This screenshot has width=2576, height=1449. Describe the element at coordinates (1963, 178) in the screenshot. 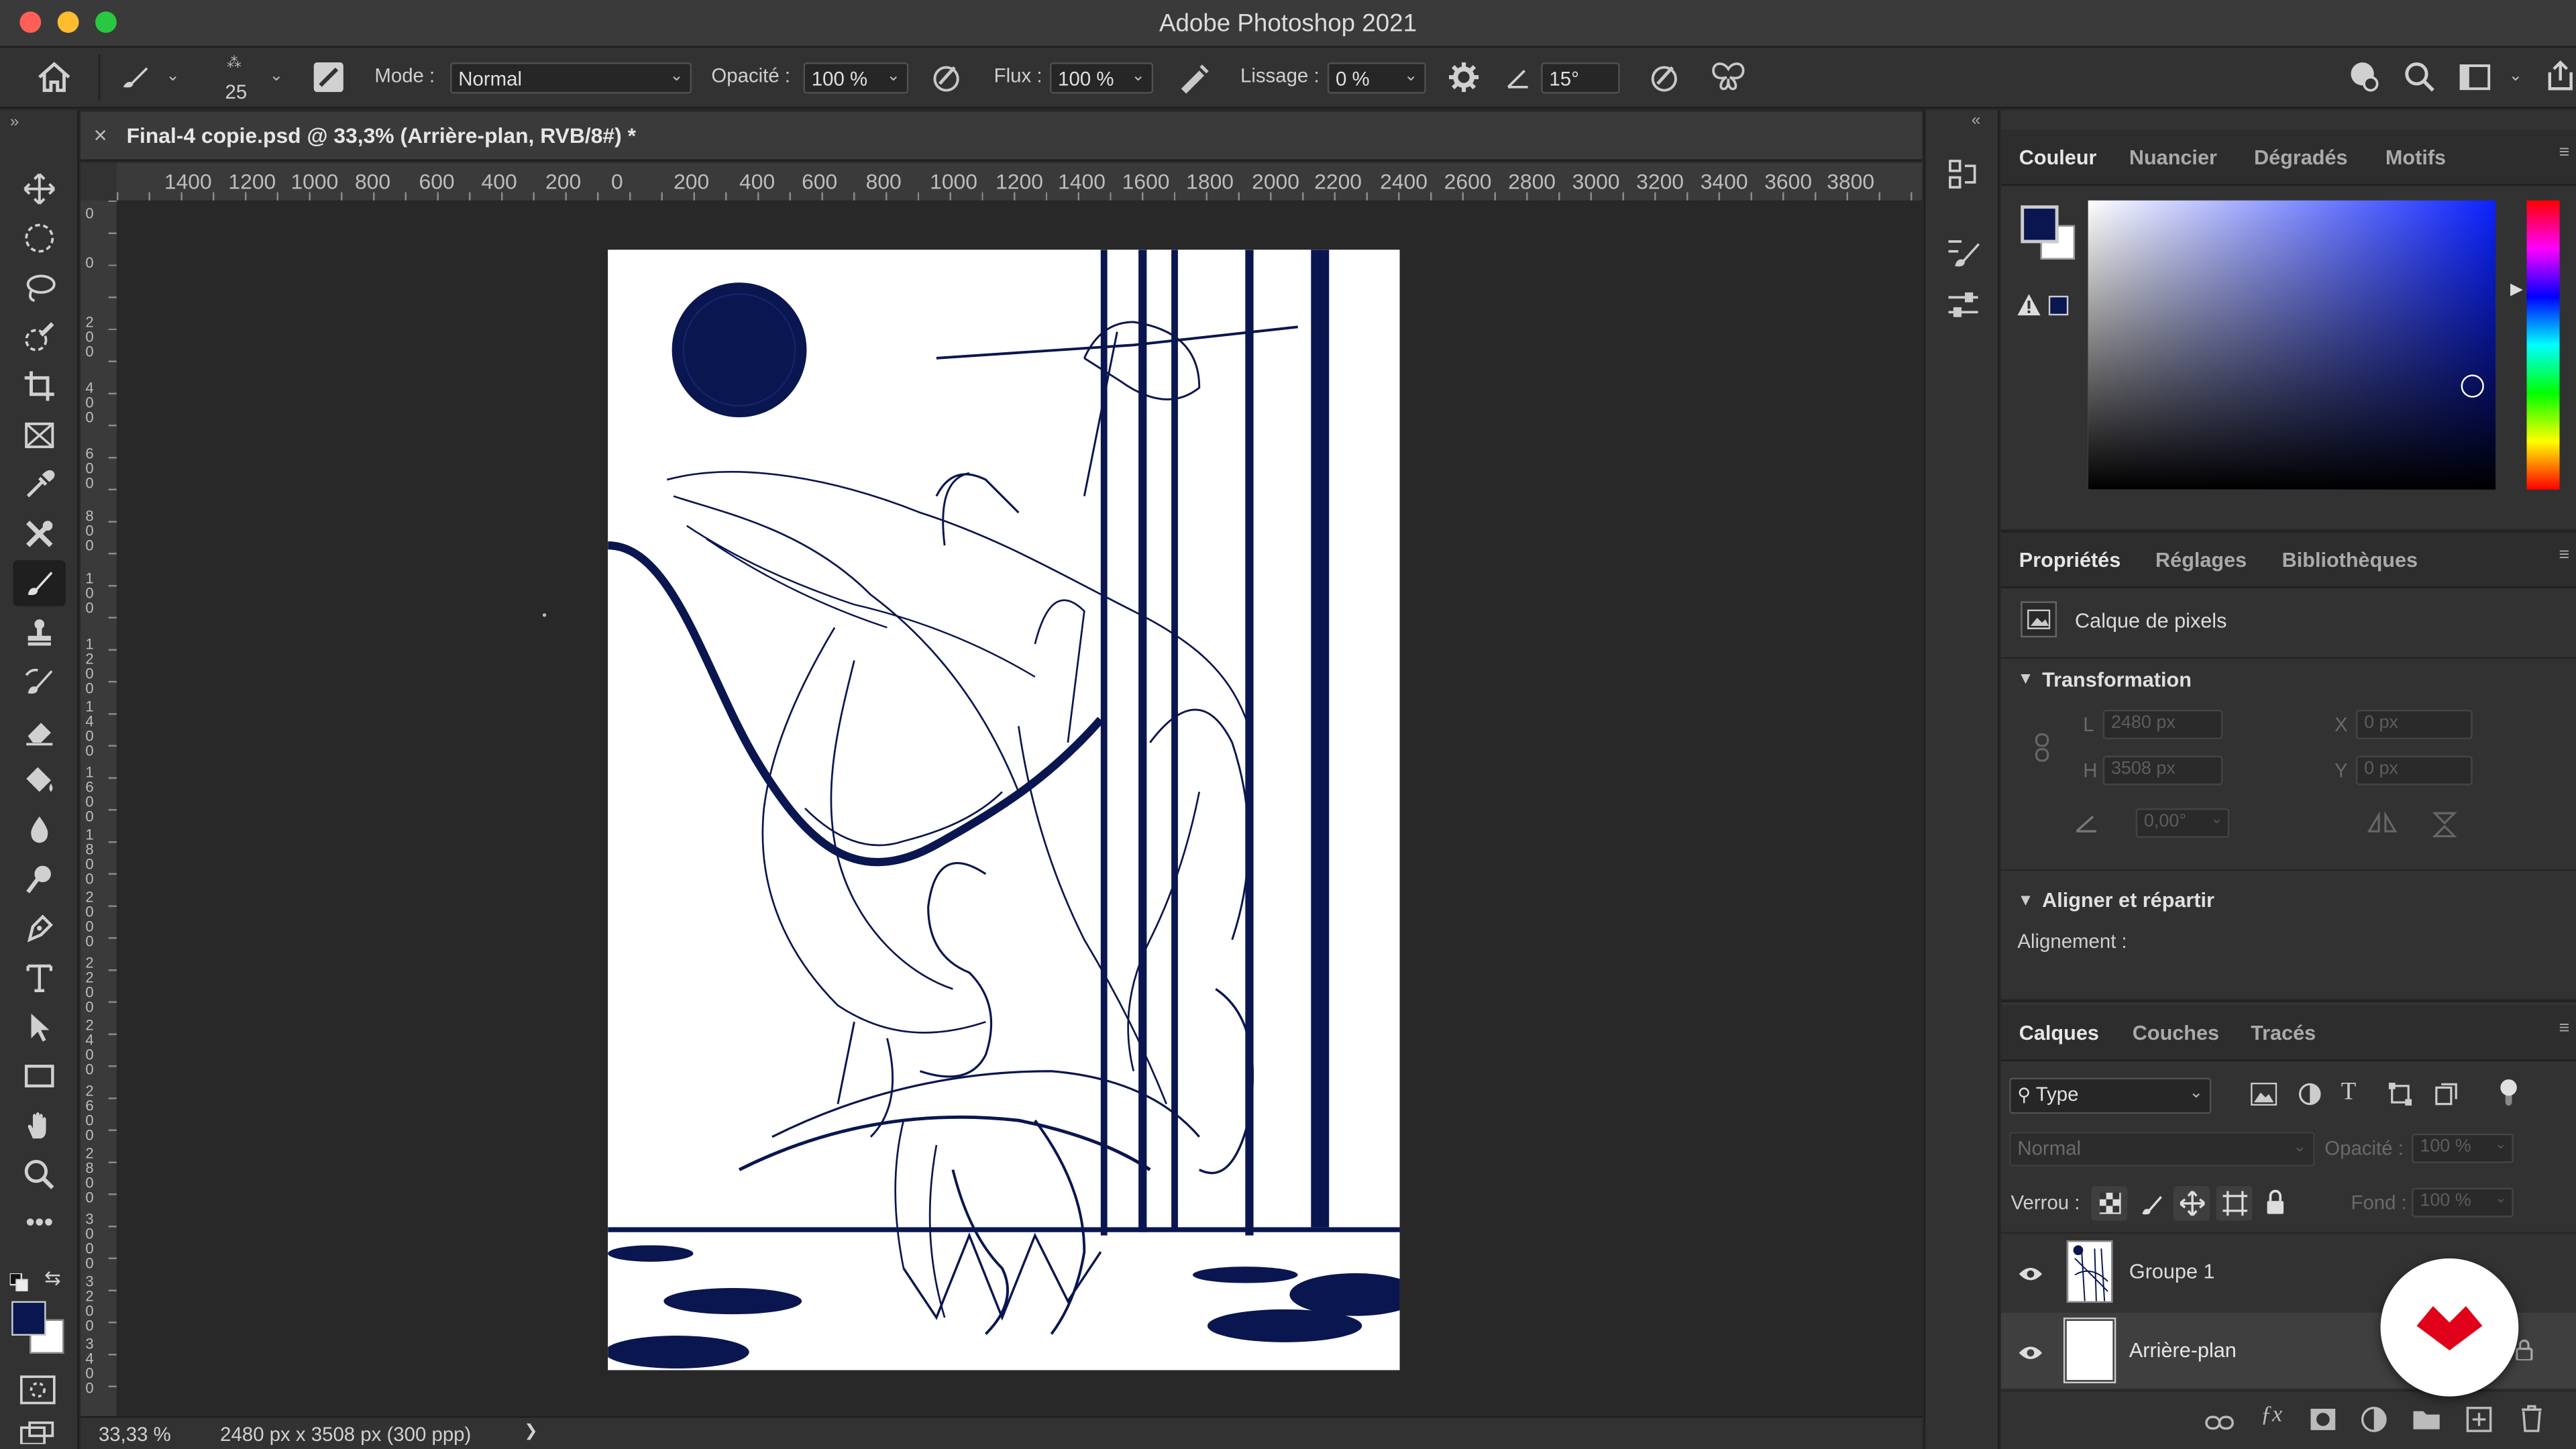

I see `history-panel-icon` at that location.